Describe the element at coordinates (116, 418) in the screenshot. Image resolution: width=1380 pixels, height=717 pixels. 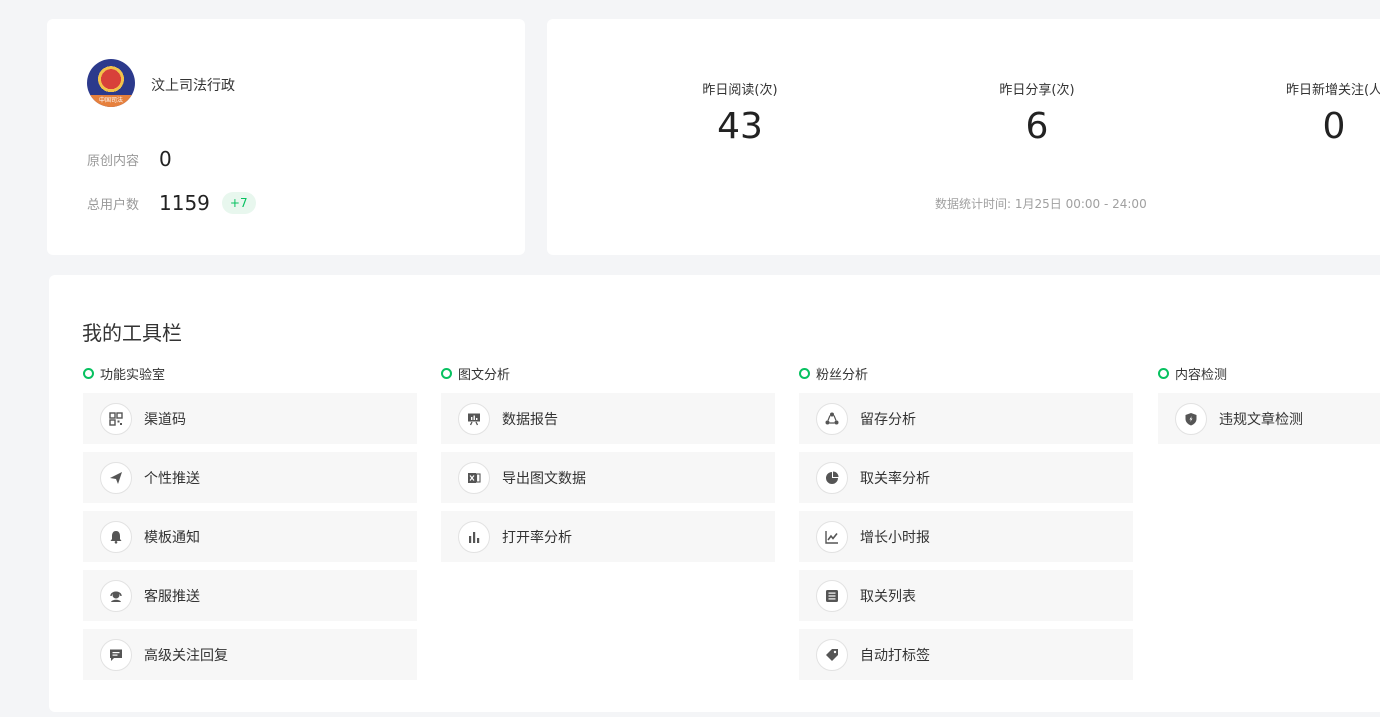
I see `qr-code-icon` at that location.